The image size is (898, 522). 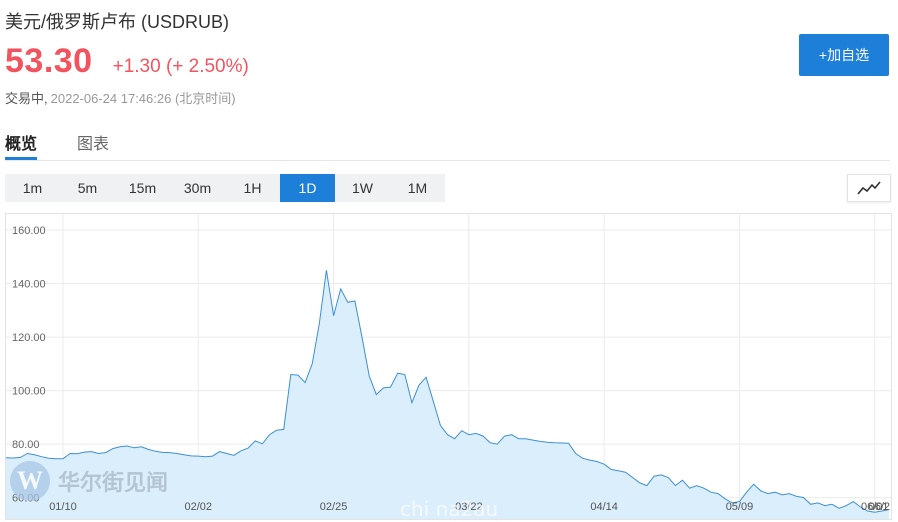 I want to click on trading-status-row: 交易中, 2022-06-24 17:46:26 (北京时间), so click(x=120, y=97).